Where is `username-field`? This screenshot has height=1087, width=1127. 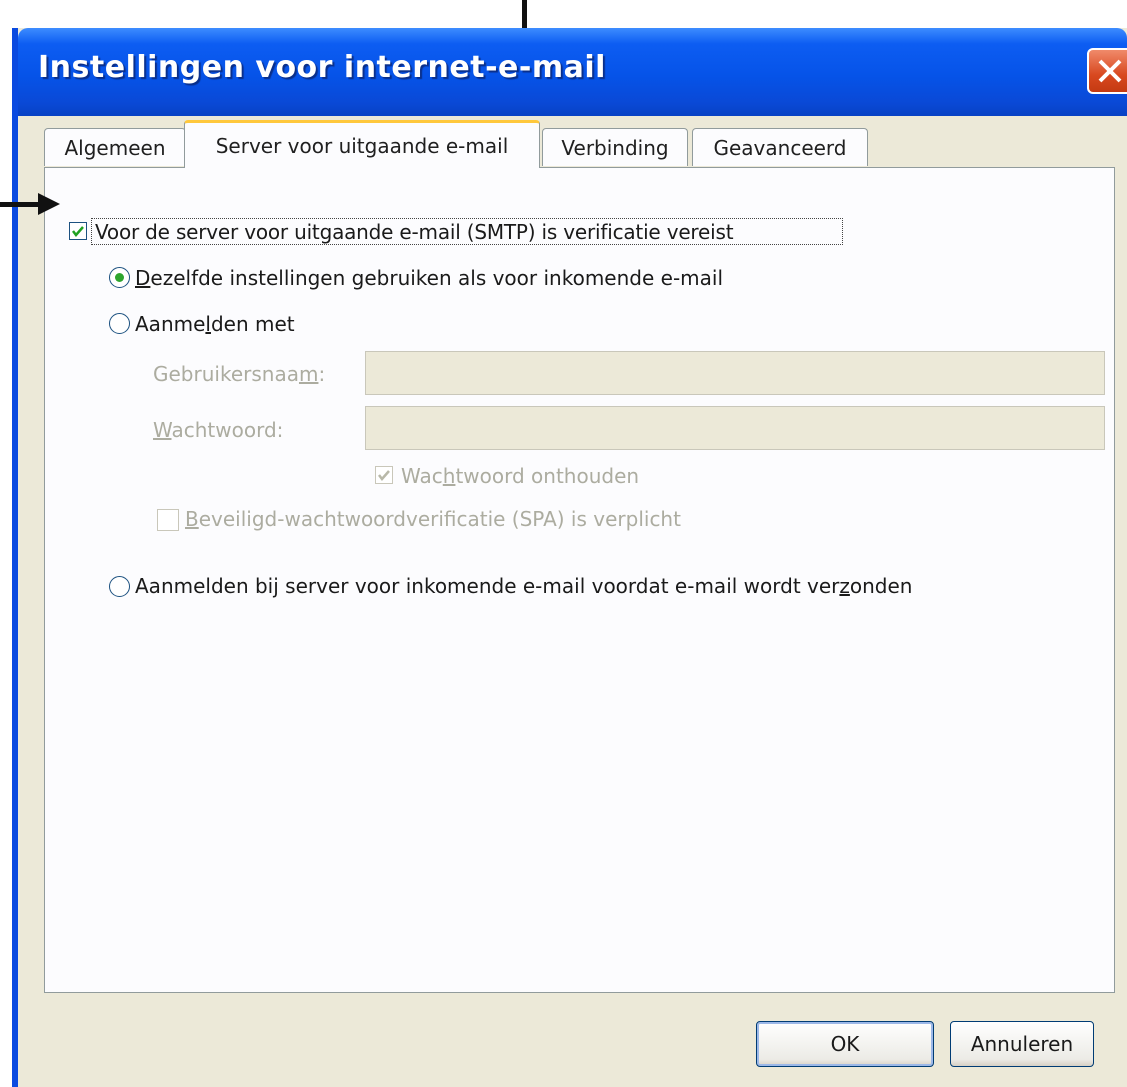
username-field is located at coordinates (735, 373).